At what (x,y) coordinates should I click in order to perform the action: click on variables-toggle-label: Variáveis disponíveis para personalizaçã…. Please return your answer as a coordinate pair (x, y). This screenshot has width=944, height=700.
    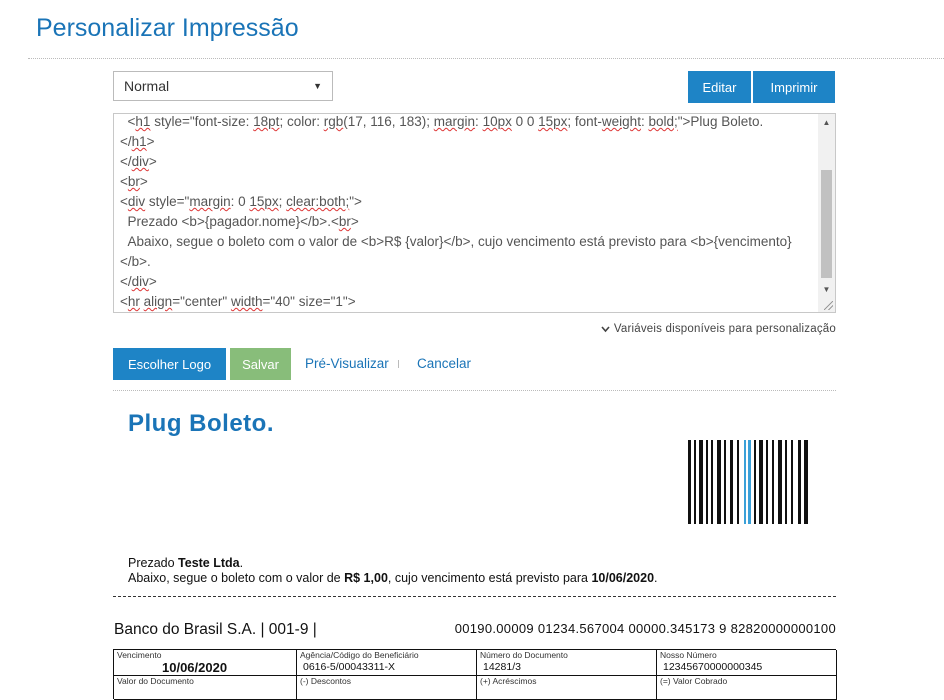
    Looking at the image, I should click on (724, 329).